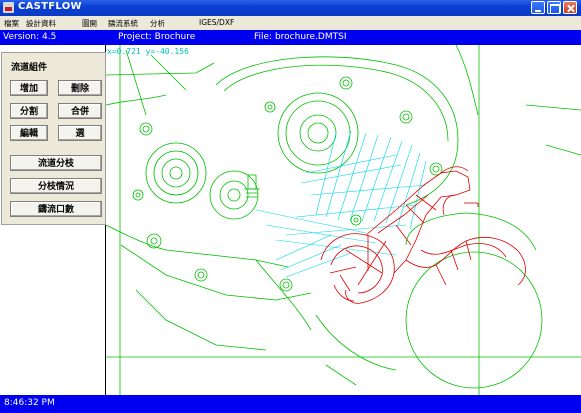  Describe the element at coordinates (290, 404) in the screenshot. I see `status-bar: 8:46:32 PM` at that location.